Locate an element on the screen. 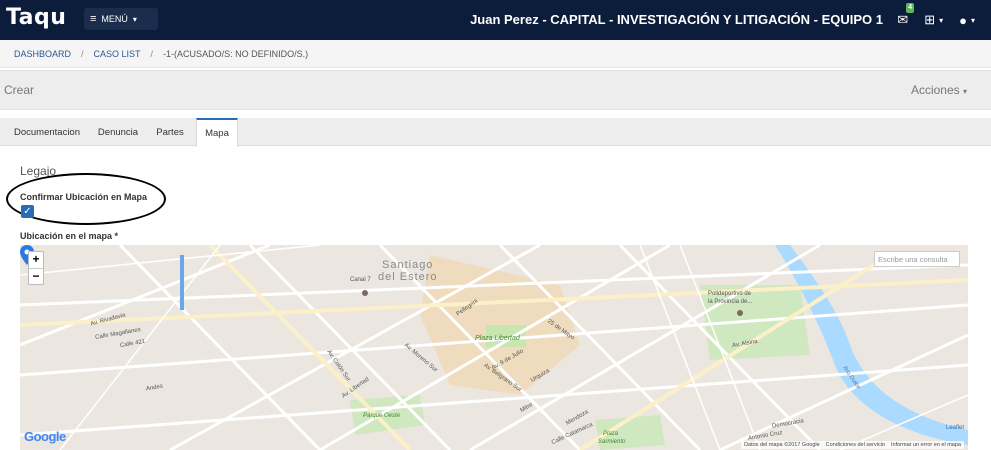 This screenshot has width=991, height=450. tab-partes: Partes is located at coordinates (170, 132).